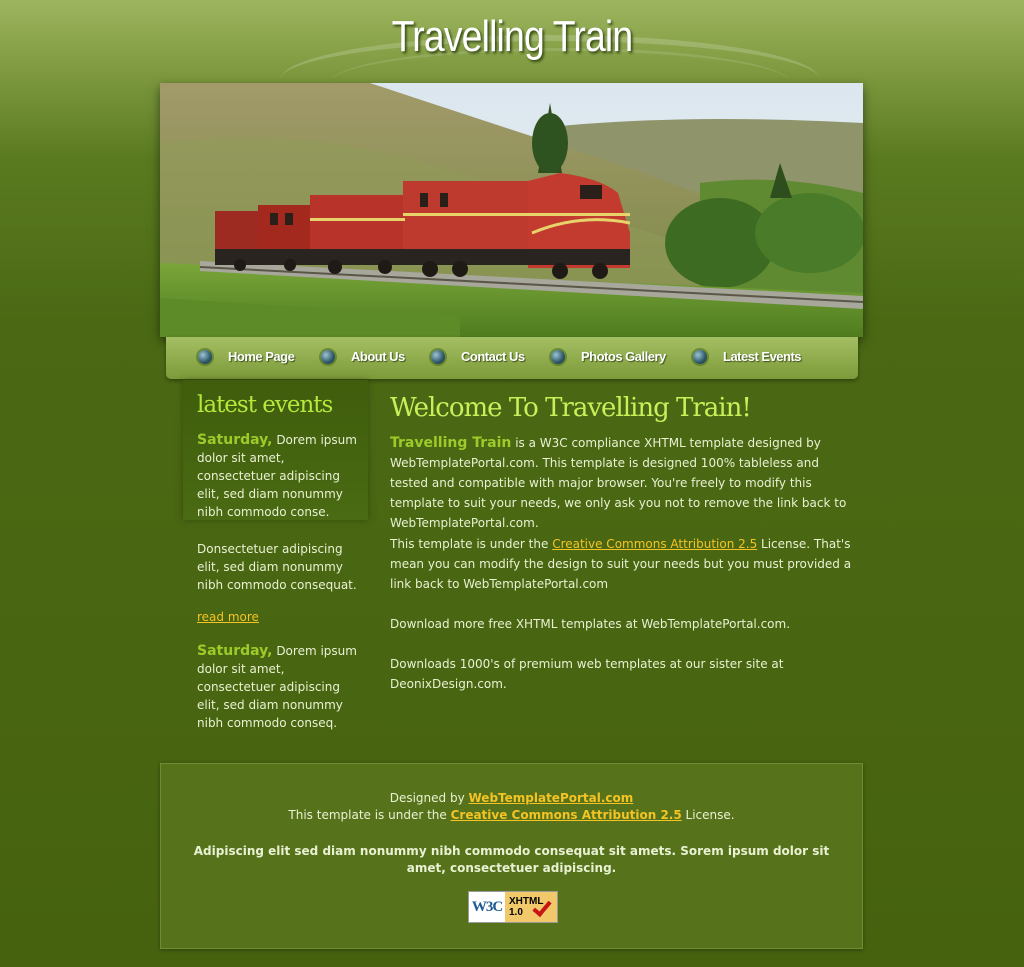 The width and height of the screenshot is (1024, 967). I want to click on footer-text: Designed by, so click(429, 798).